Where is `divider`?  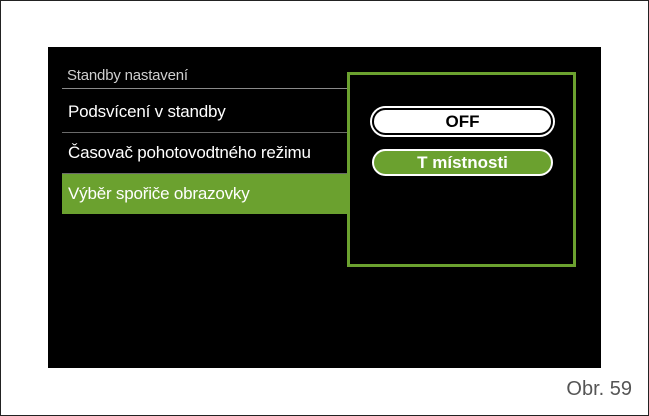 divider is located at coordinates (207, 88).